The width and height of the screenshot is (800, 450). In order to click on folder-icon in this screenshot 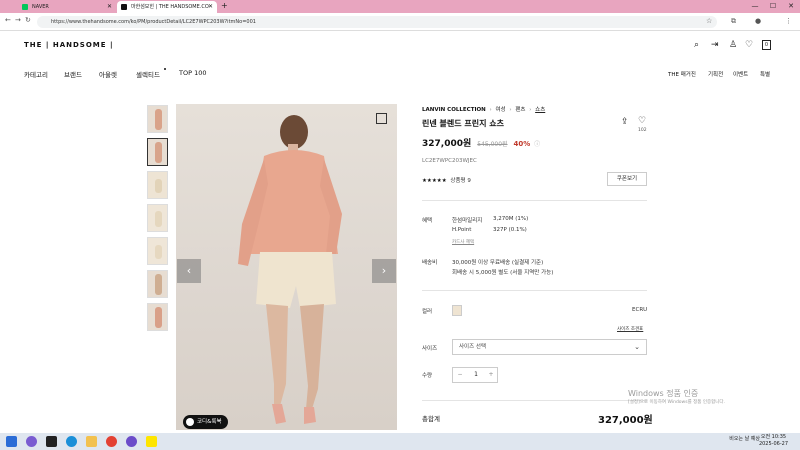, I will do `click(91, 441)`.